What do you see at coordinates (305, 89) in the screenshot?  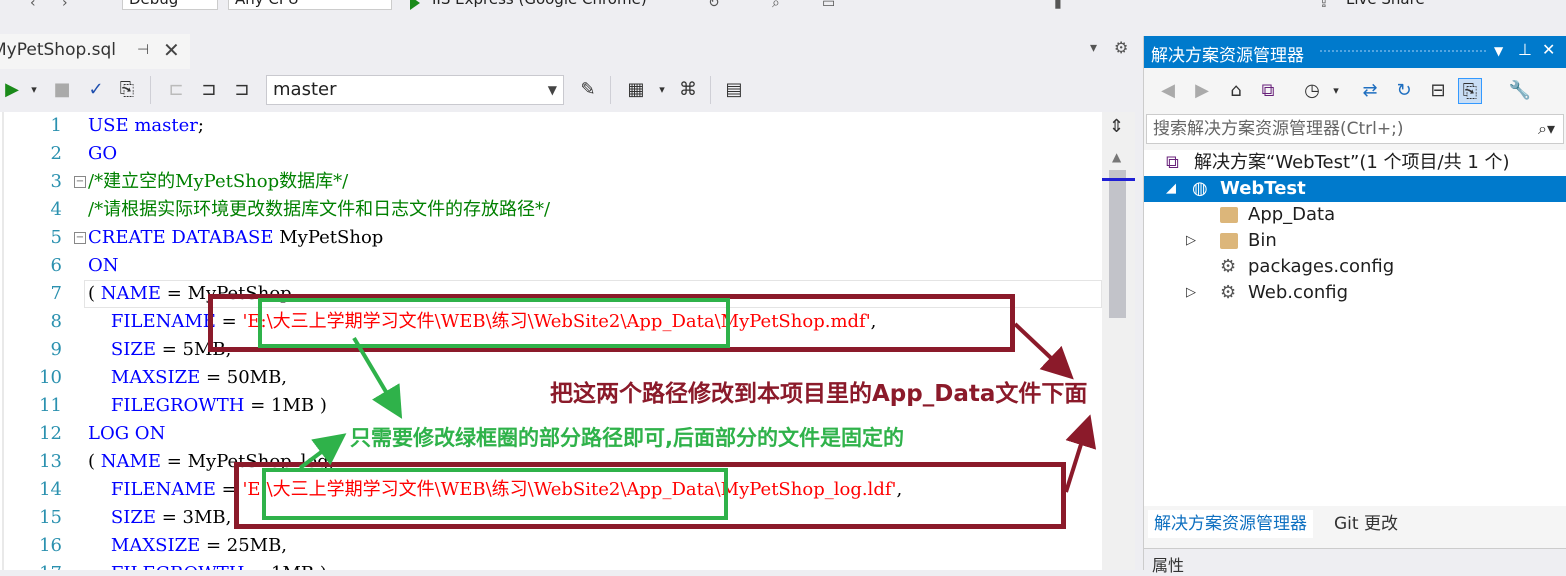 I see `database-select-value: master` at bounding box center [305, 89].